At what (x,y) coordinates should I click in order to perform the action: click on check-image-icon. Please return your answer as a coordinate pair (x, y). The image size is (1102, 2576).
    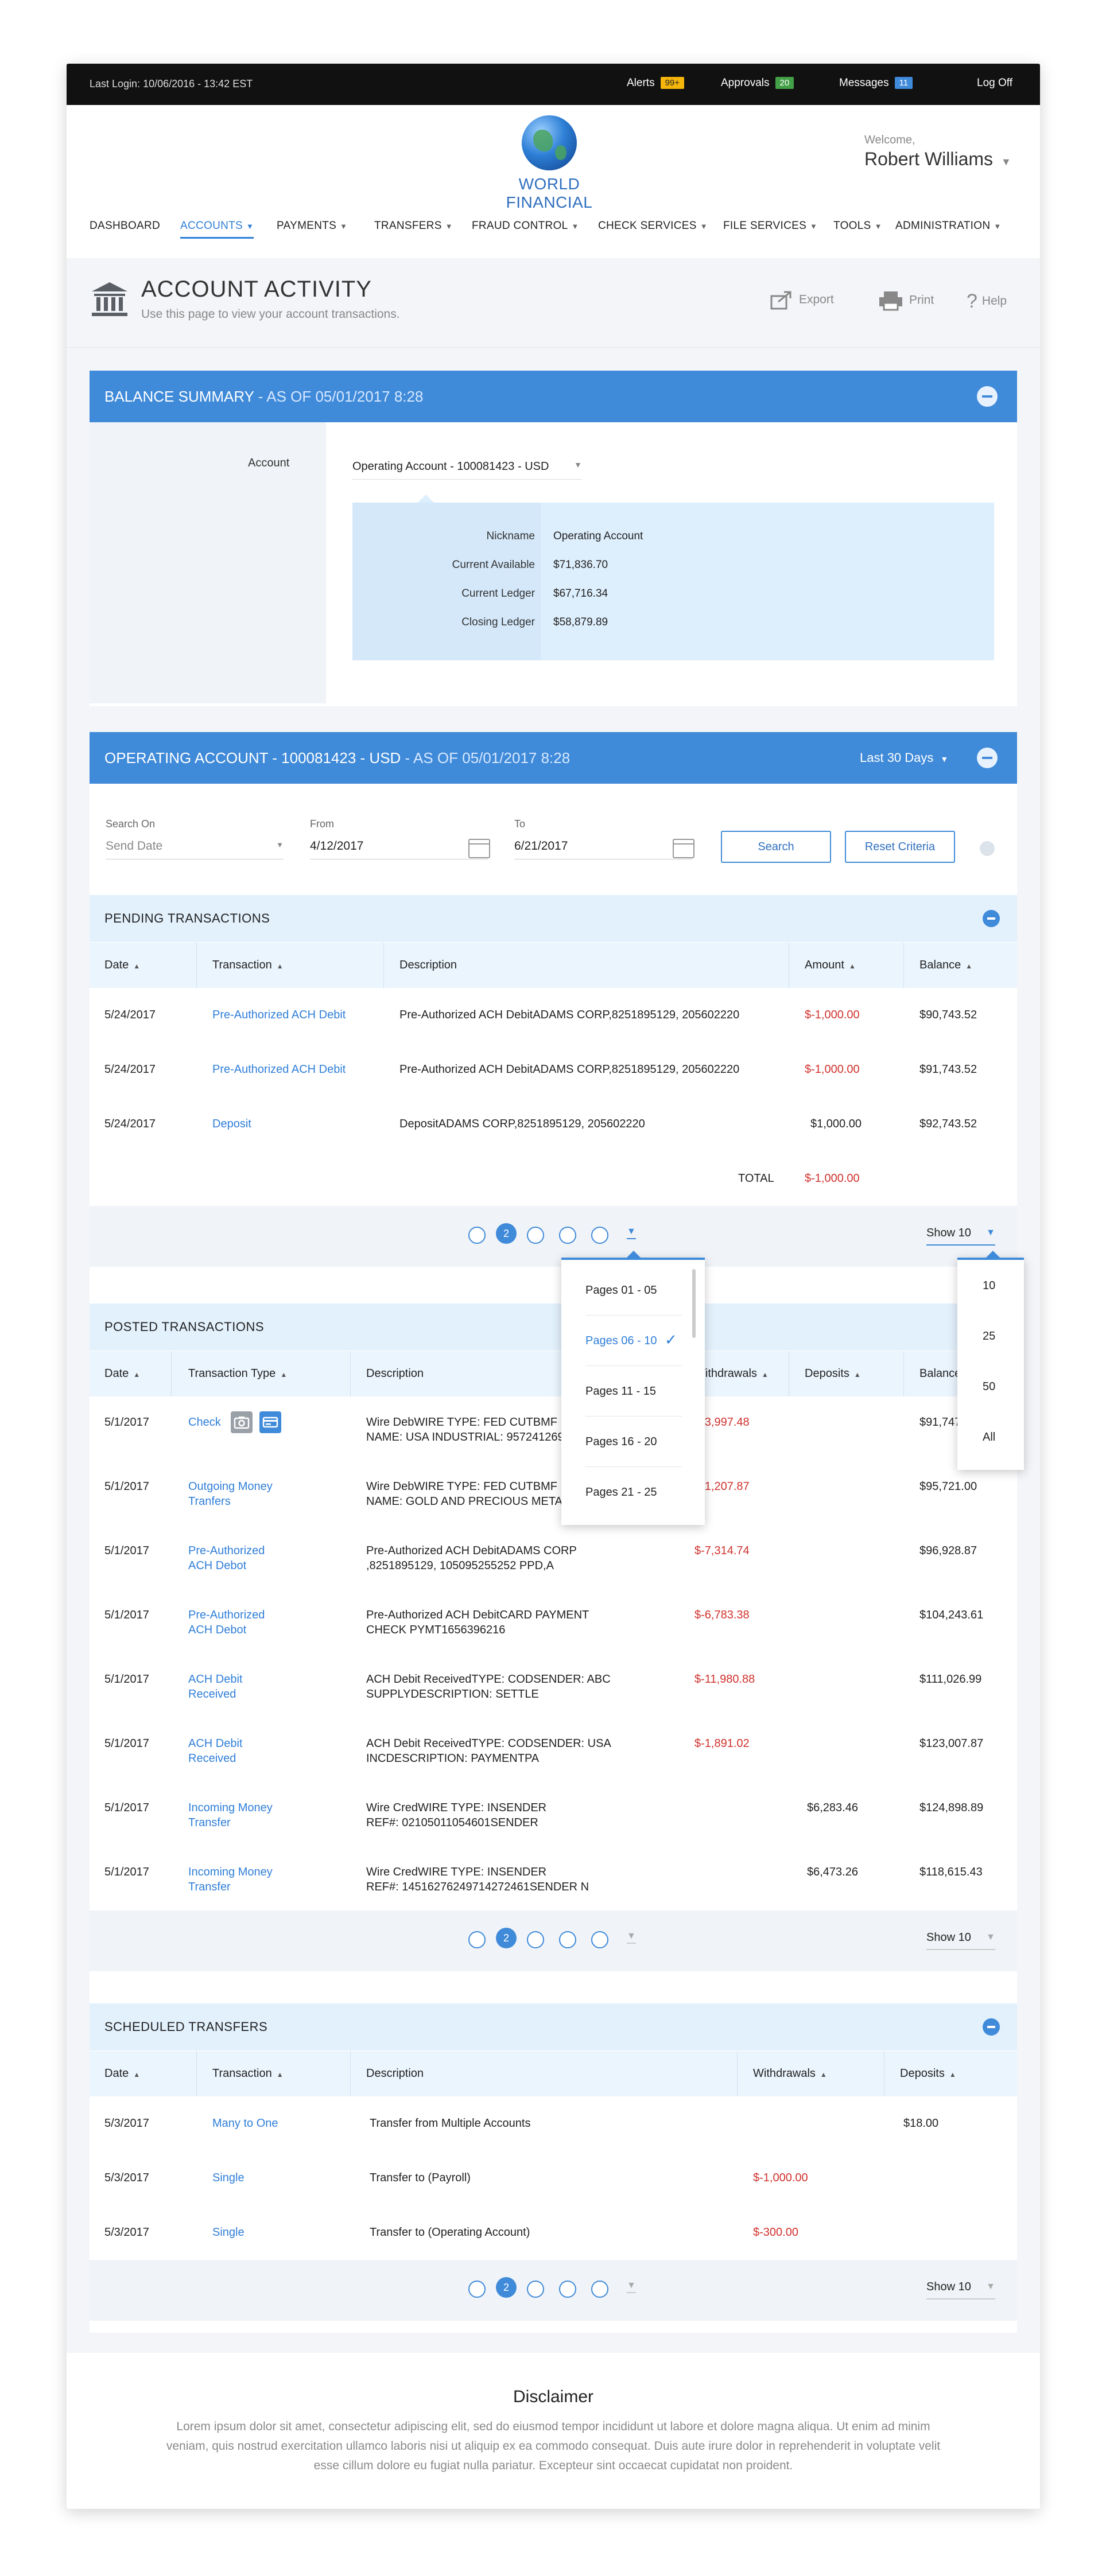
    Looking at the image, I should click on (270, 1422).